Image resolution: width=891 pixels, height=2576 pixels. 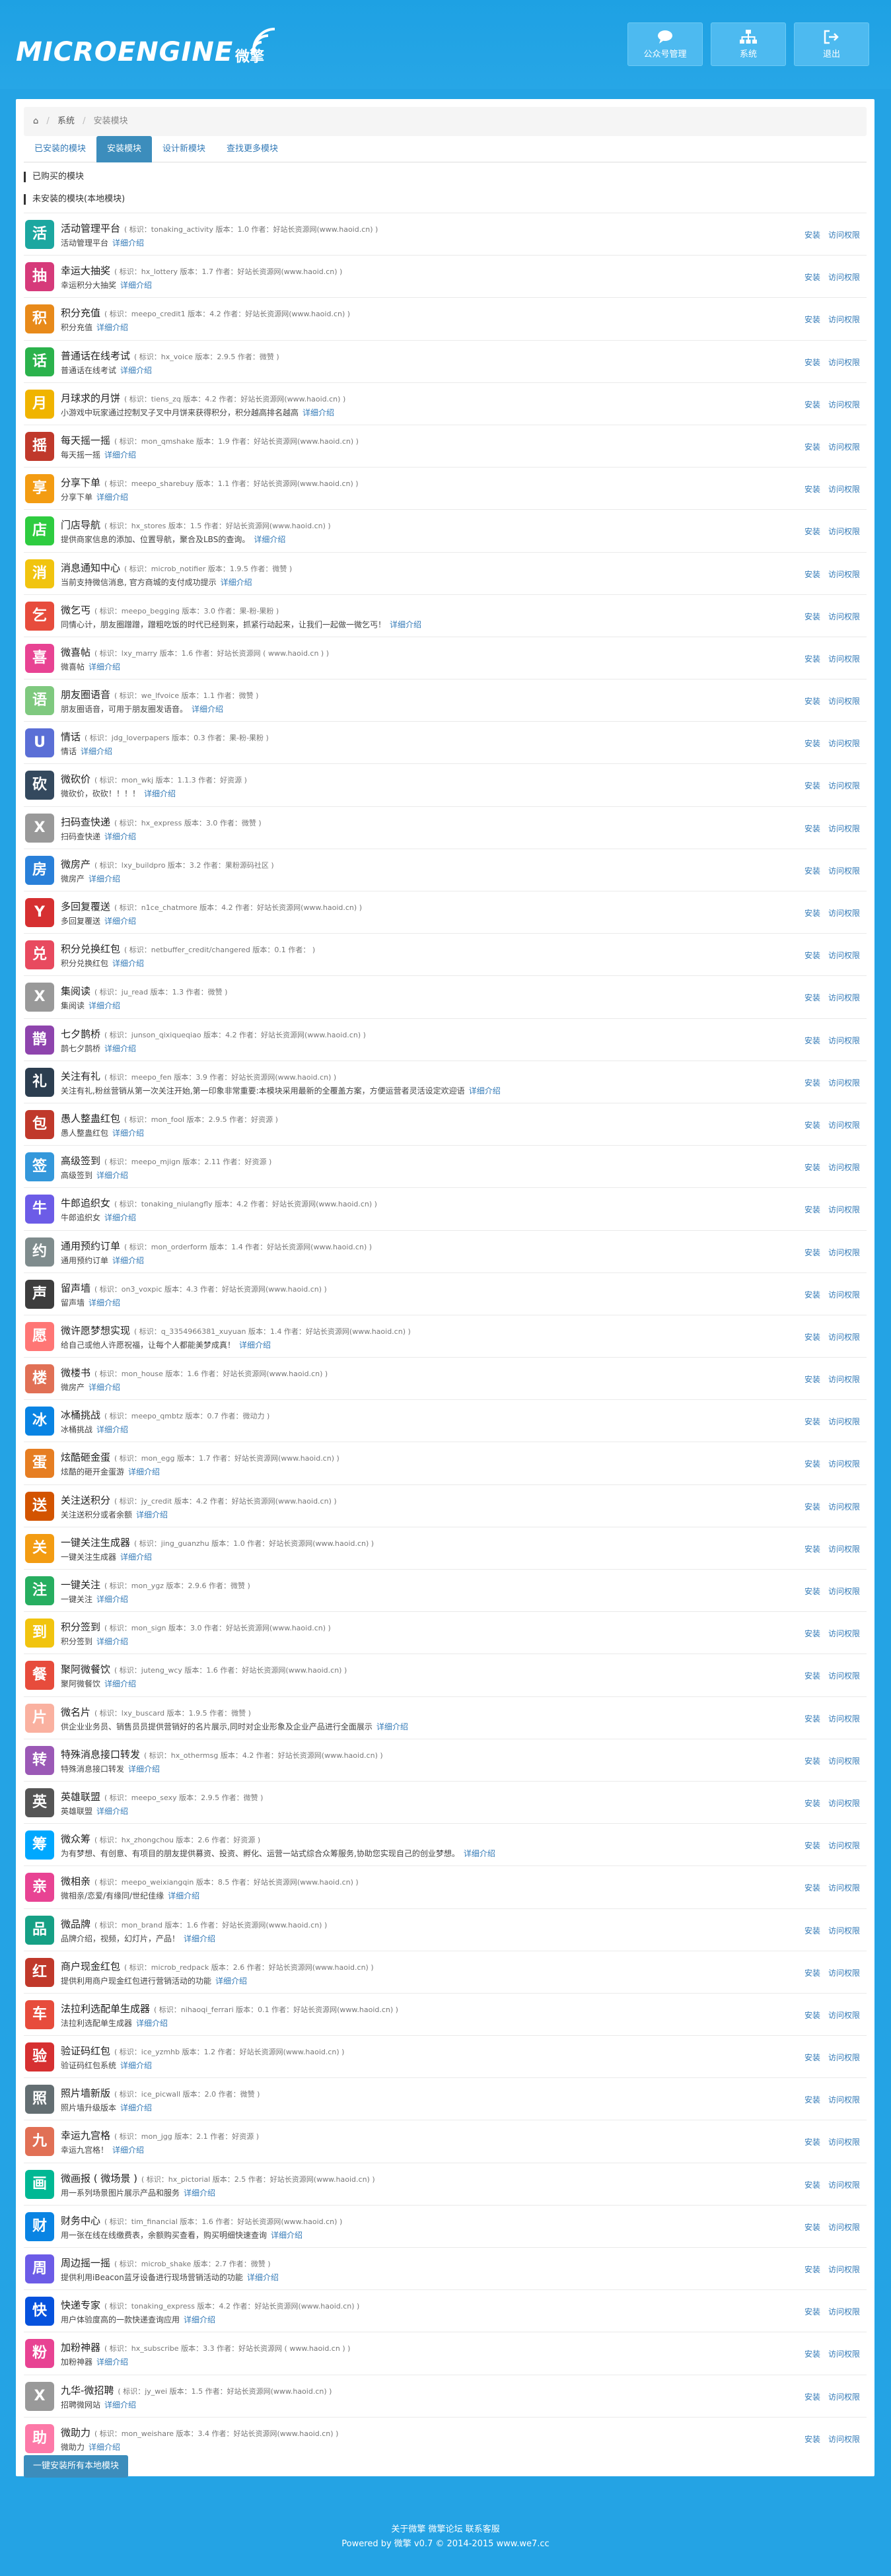 I want to click on breadcrumb-system: 系统, so click(x=66, y=121).